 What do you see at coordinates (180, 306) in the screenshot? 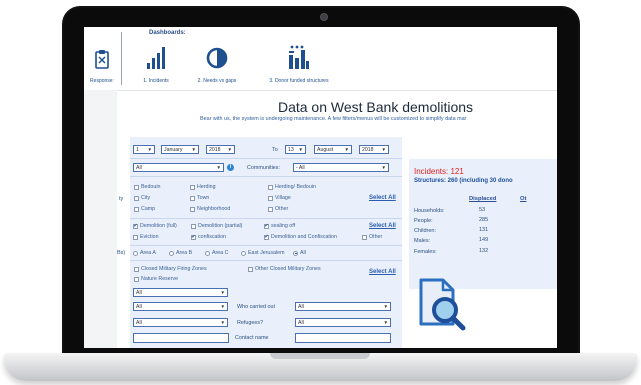
I see `filter-select-2: All ▼` at bounding box center [180, 306].